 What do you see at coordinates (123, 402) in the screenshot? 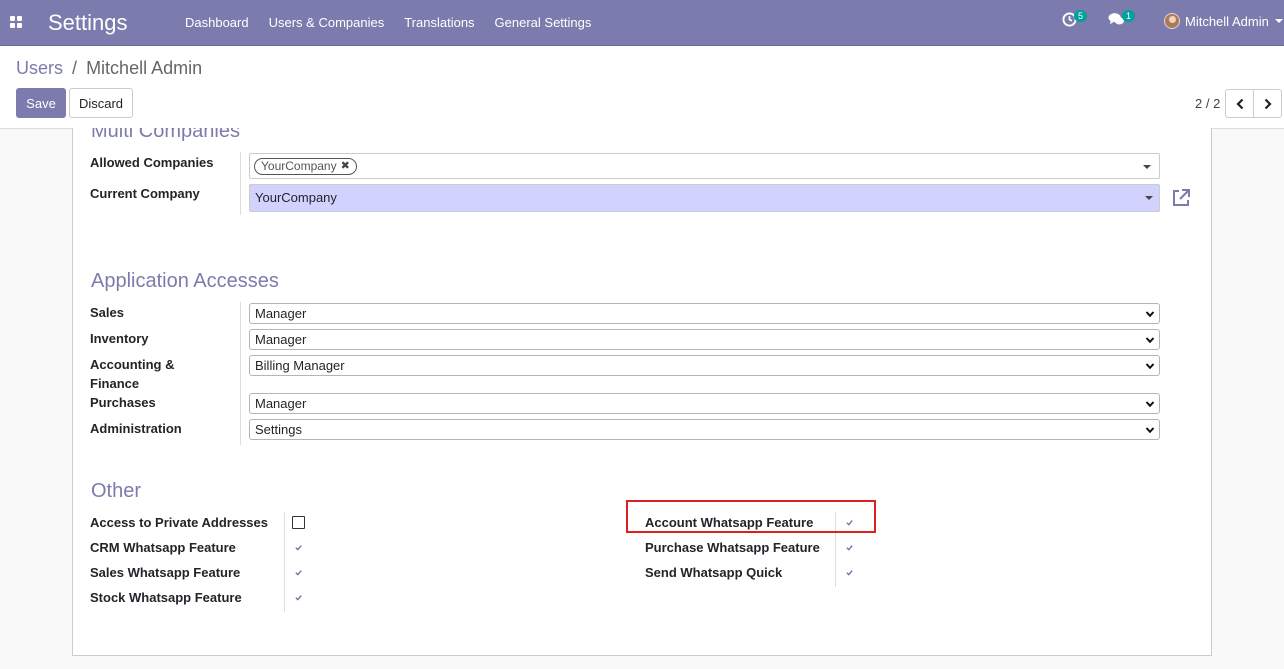
I see `label-purchases: Purchases` at bounding box center [123, 402].